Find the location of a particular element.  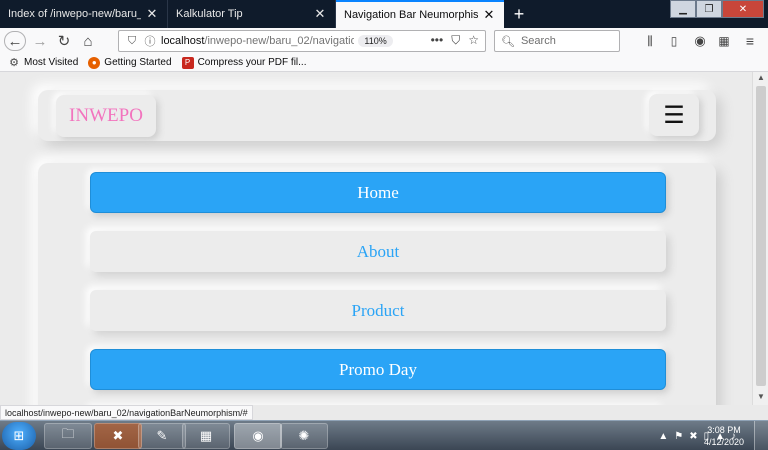

bookmark-most-visited: ⚙ Most Visited is located at coordinates (43, 63).